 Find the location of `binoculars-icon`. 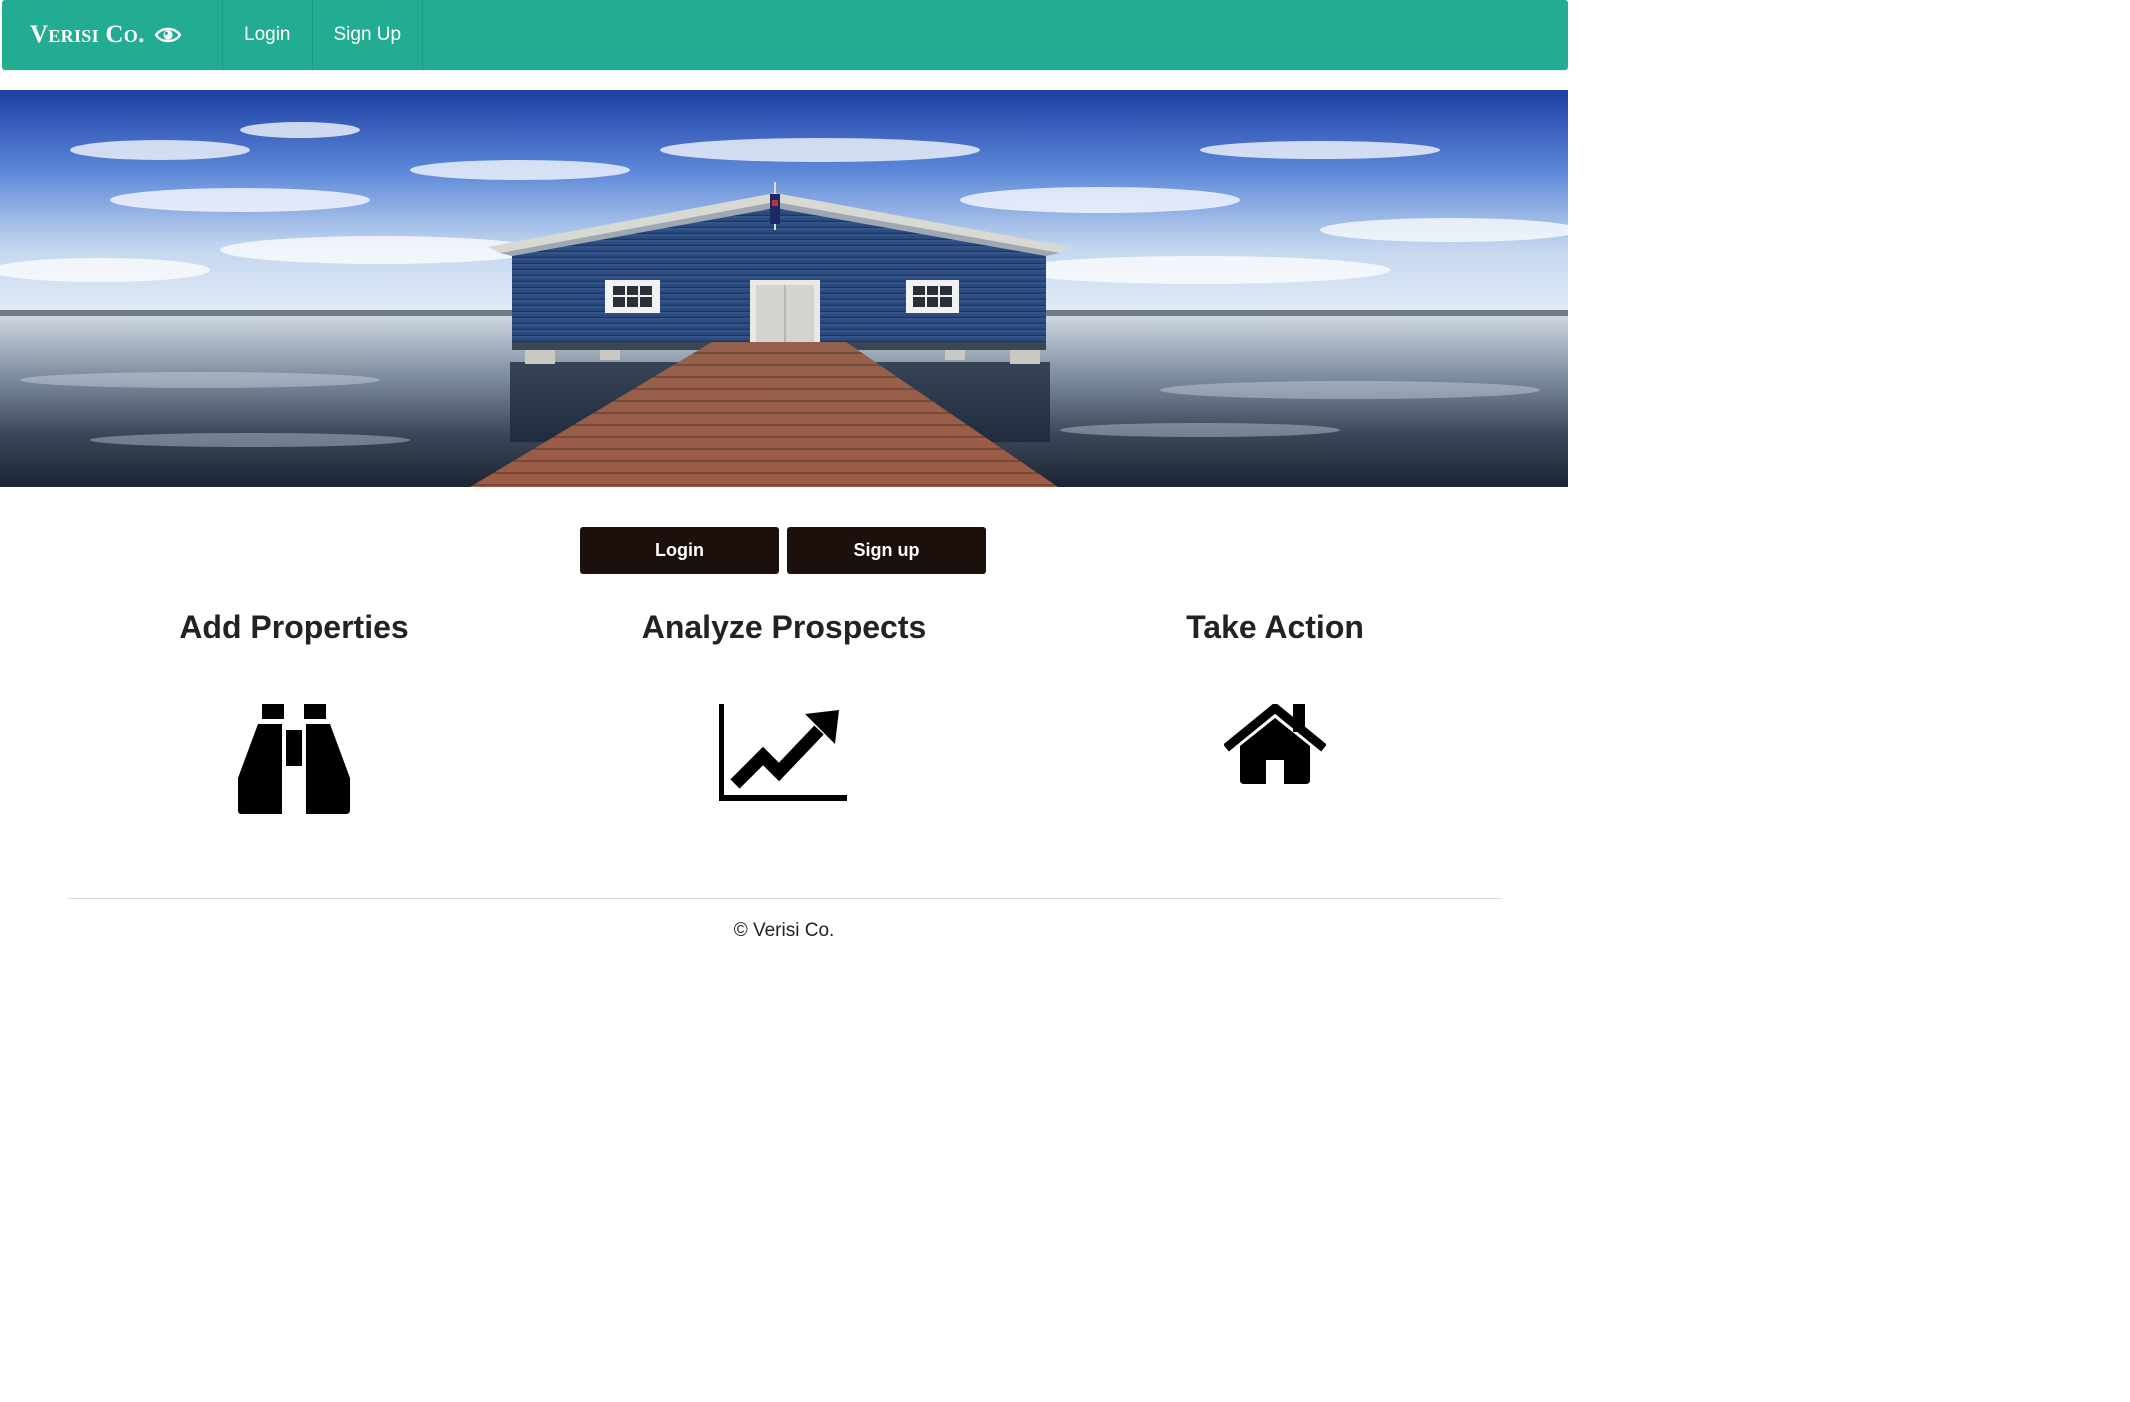

binoculars-icon is located at coordinates (294, 760).